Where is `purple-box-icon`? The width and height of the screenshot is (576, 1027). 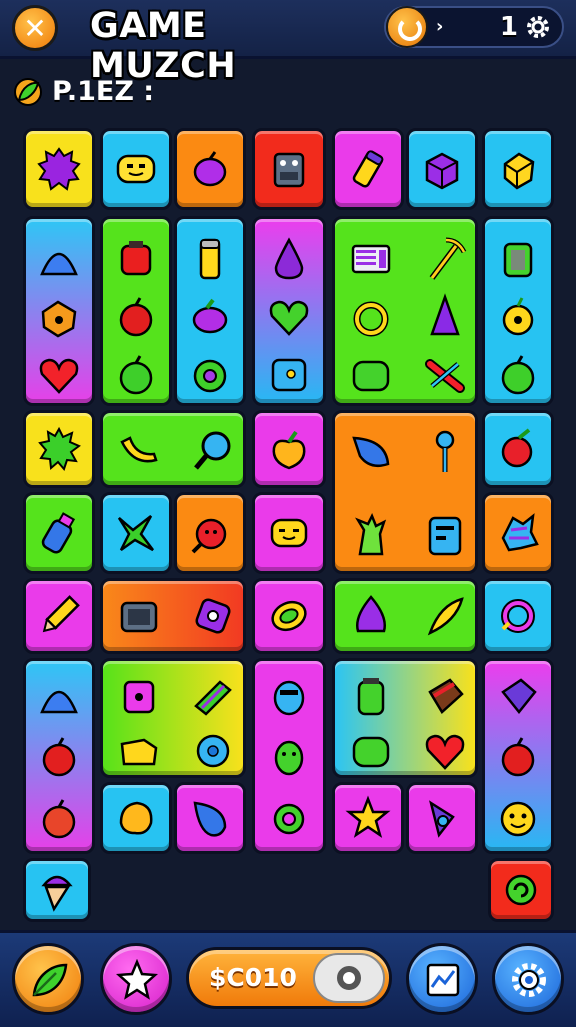 purple-box-icon is located at coordinates (442, 171).